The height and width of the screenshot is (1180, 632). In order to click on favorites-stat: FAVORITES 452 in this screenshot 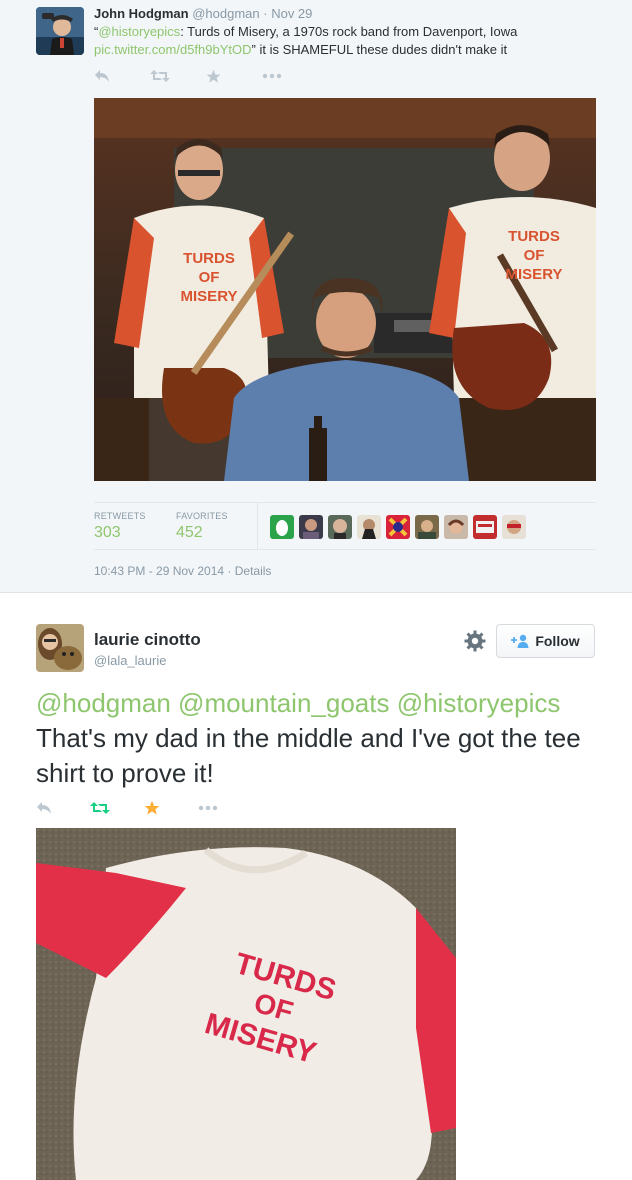, I will do `click(202, 526)`.